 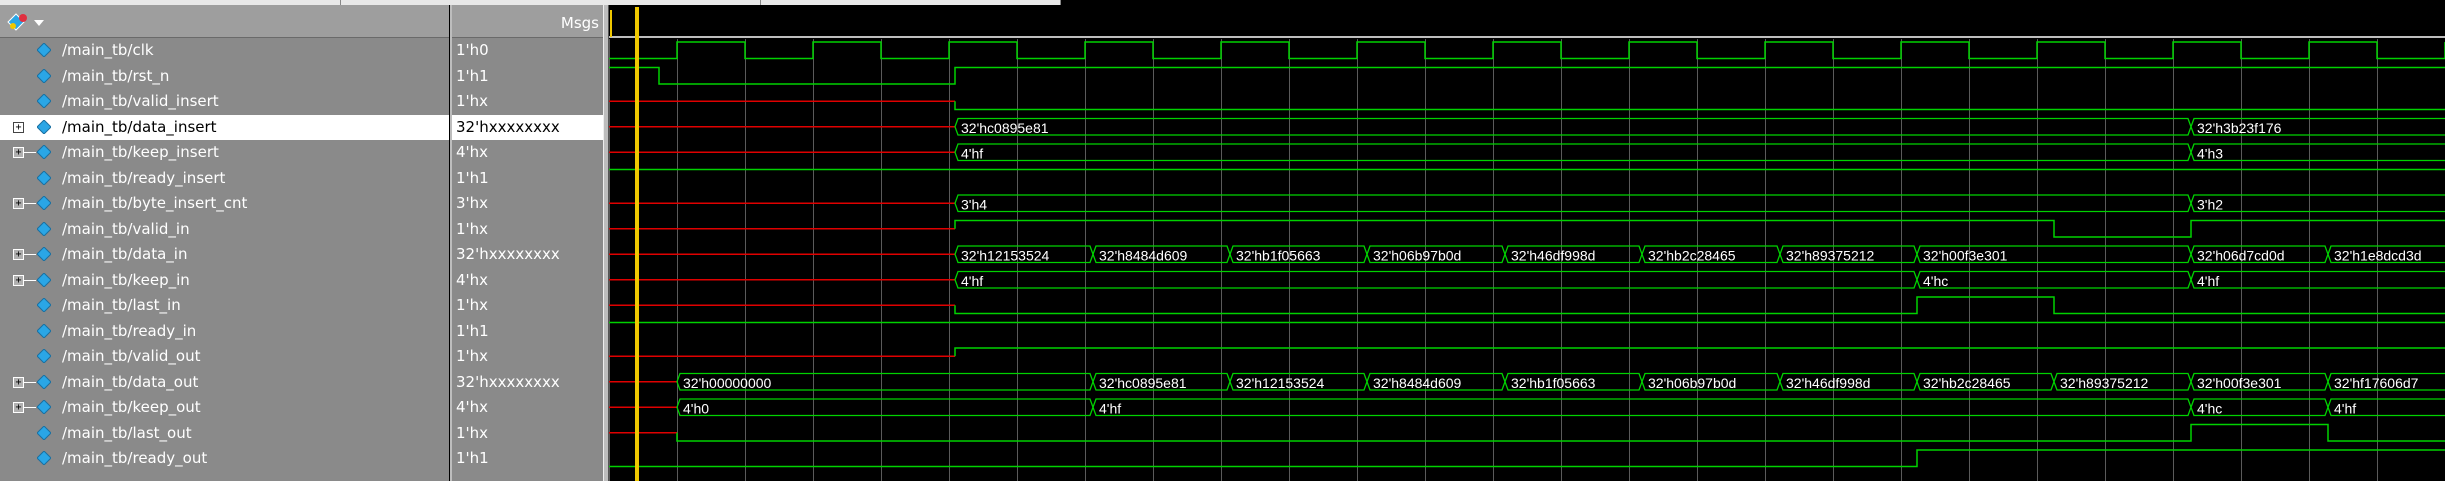 What do you see at coordinates (1527, 50) in the screenshot?
I see `clock-wave` at bounding box center [1527, 50].